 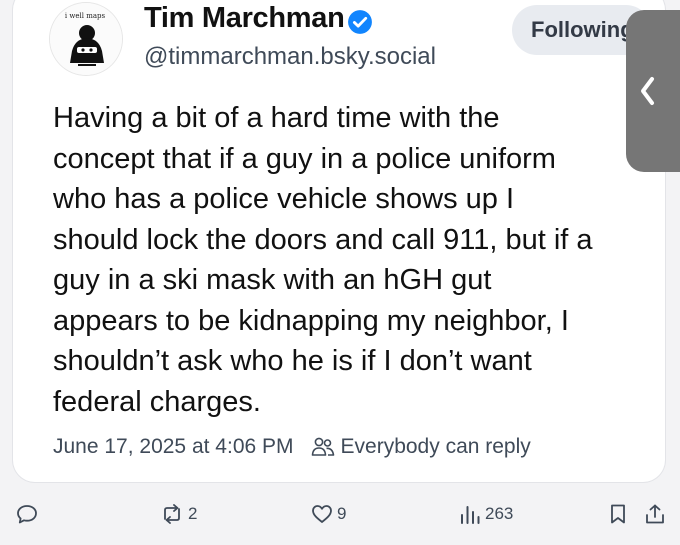 I want to click on avatar-illustration: i well maps, so click(x=86, y=39).